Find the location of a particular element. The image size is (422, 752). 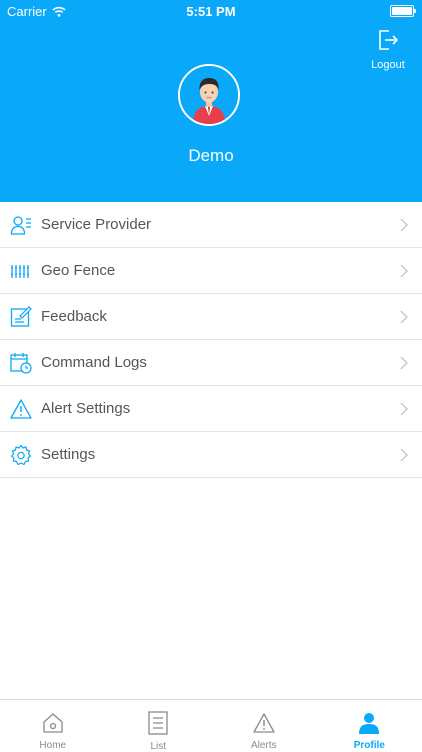

menu-item-label: Settings is located at coordinates (68, 454).